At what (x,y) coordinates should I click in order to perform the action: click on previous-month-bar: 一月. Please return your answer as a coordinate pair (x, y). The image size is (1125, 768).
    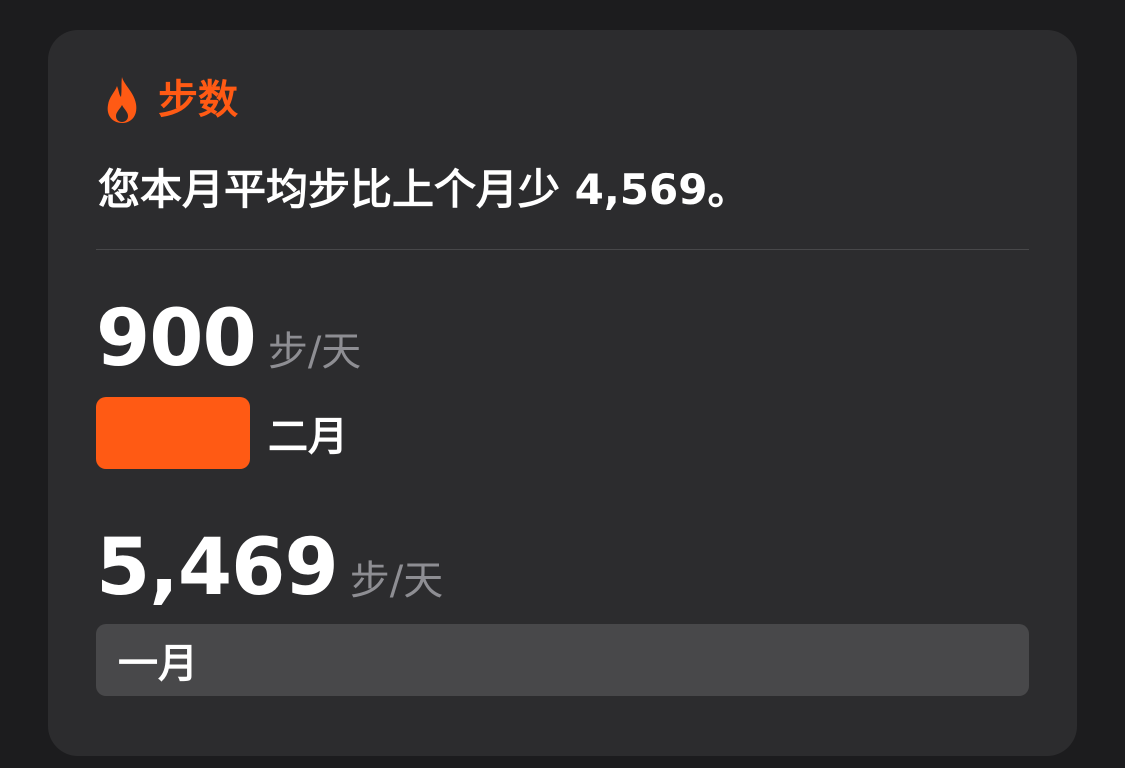
    Looking at the image, I should click on (562, 660).